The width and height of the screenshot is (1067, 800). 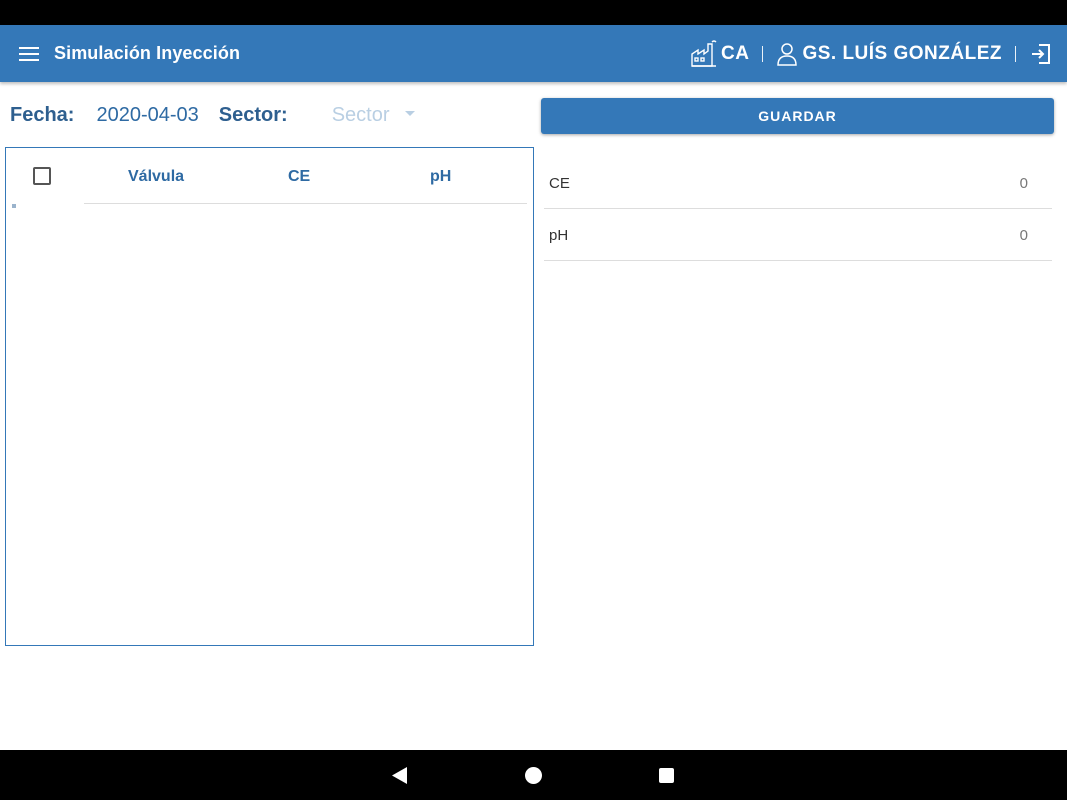 What do you see at coordinates (704, 53) in the screenshot?
I see `factory-icon` at bounding box center [704, 53].